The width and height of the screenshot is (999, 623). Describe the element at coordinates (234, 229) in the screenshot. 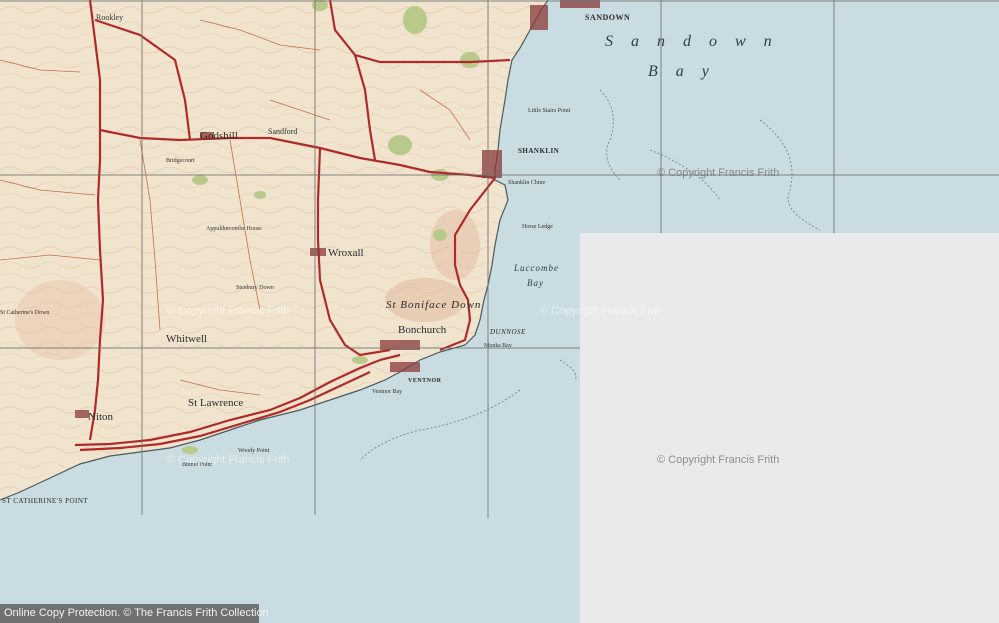

I see `label-appuldurcombe: Appuldurcombe House` at that location.